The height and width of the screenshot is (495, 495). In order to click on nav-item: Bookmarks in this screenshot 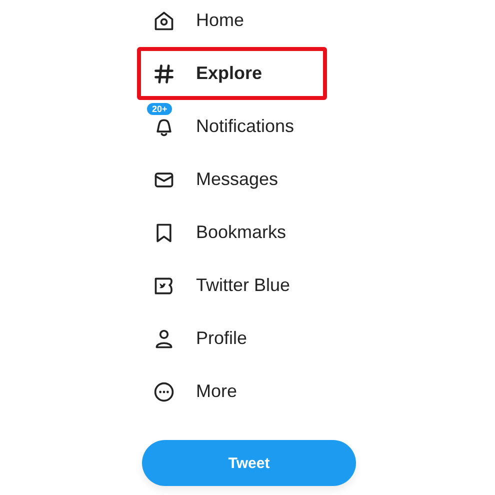, I will do `click(232, 232)`.